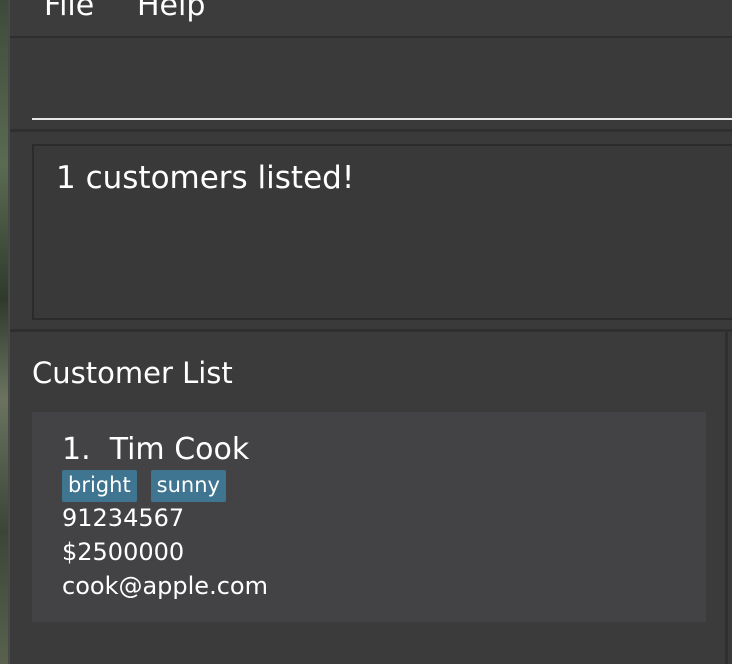 The width and height of the screenshot is (732, 664). I want to click on menu-file: File, so click(69, 11).